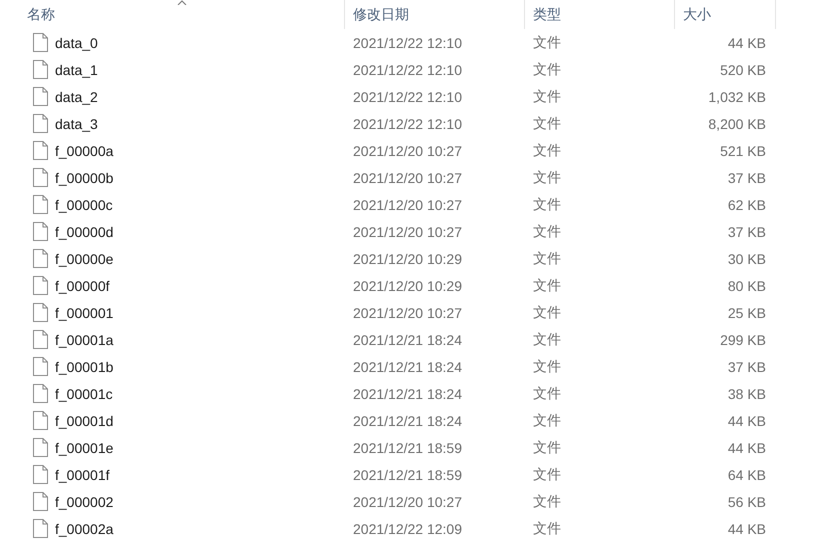 This screenshot has height=550, width=824. I want to click on file-name: f_00000d, so click(84, 232).